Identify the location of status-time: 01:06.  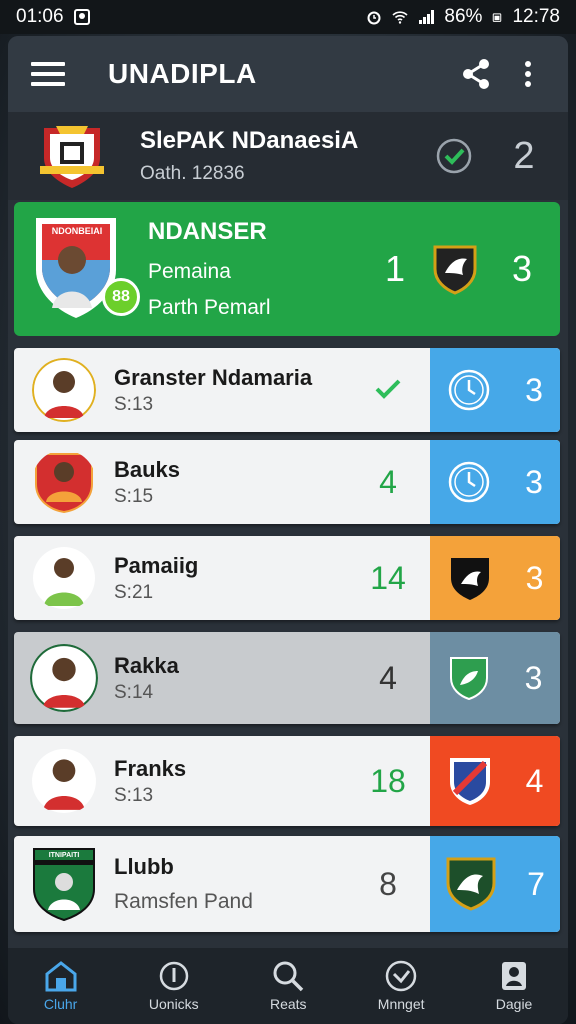
(40, 16).